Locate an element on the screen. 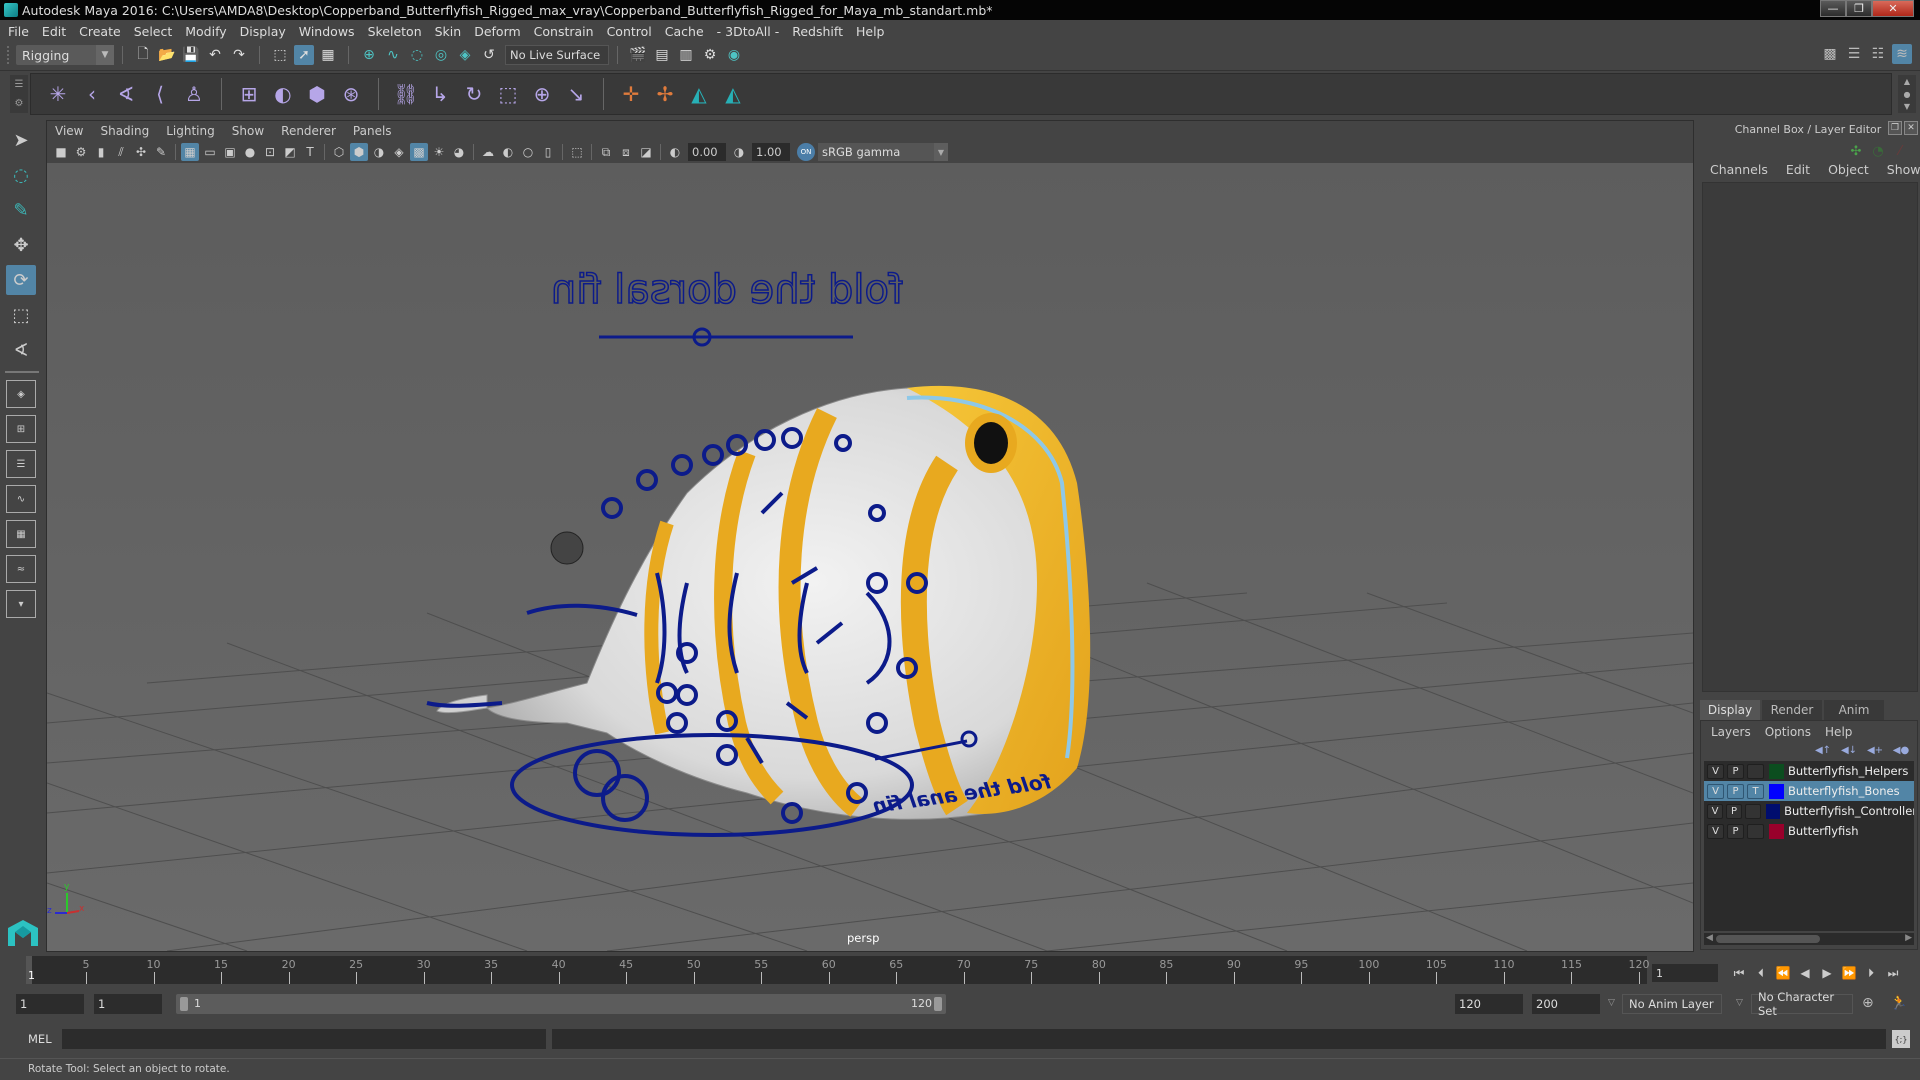 The width and height of the screenshot is (1920, 1080). move-tool-icon: ✥ is located at coordinates (21, 245).